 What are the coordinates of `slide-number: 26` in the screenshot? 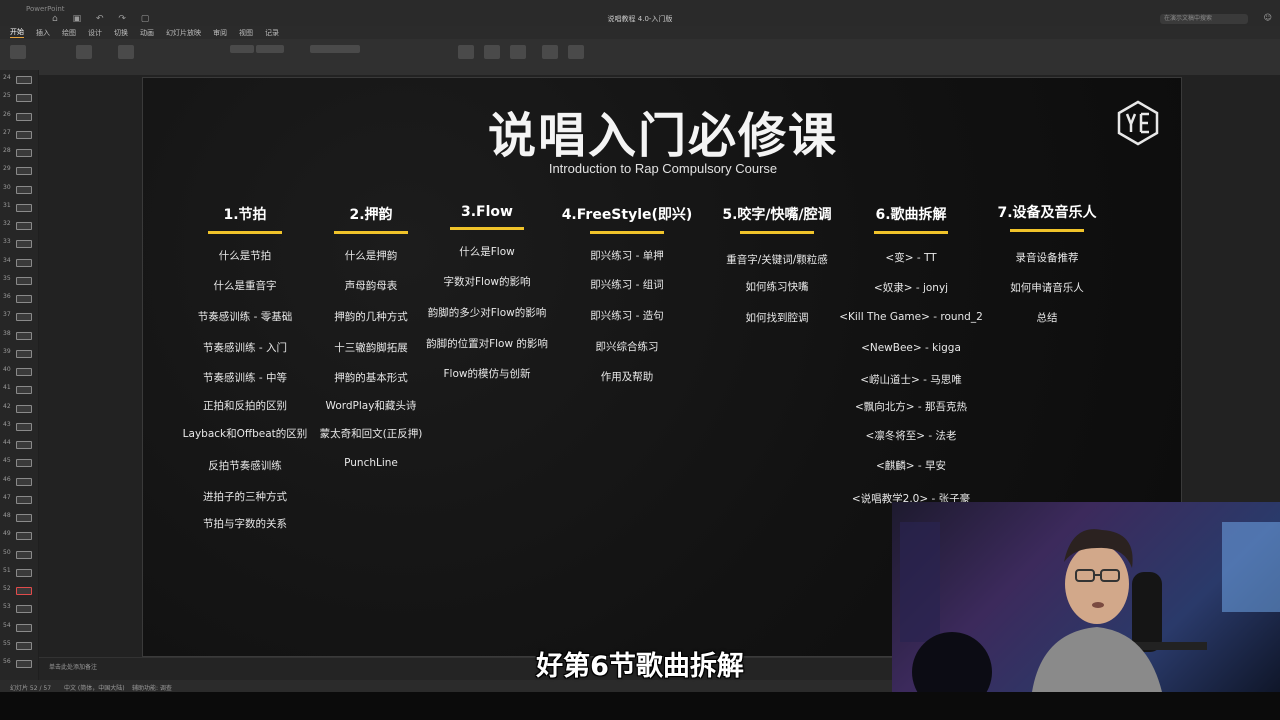 It's located at (7, 114).